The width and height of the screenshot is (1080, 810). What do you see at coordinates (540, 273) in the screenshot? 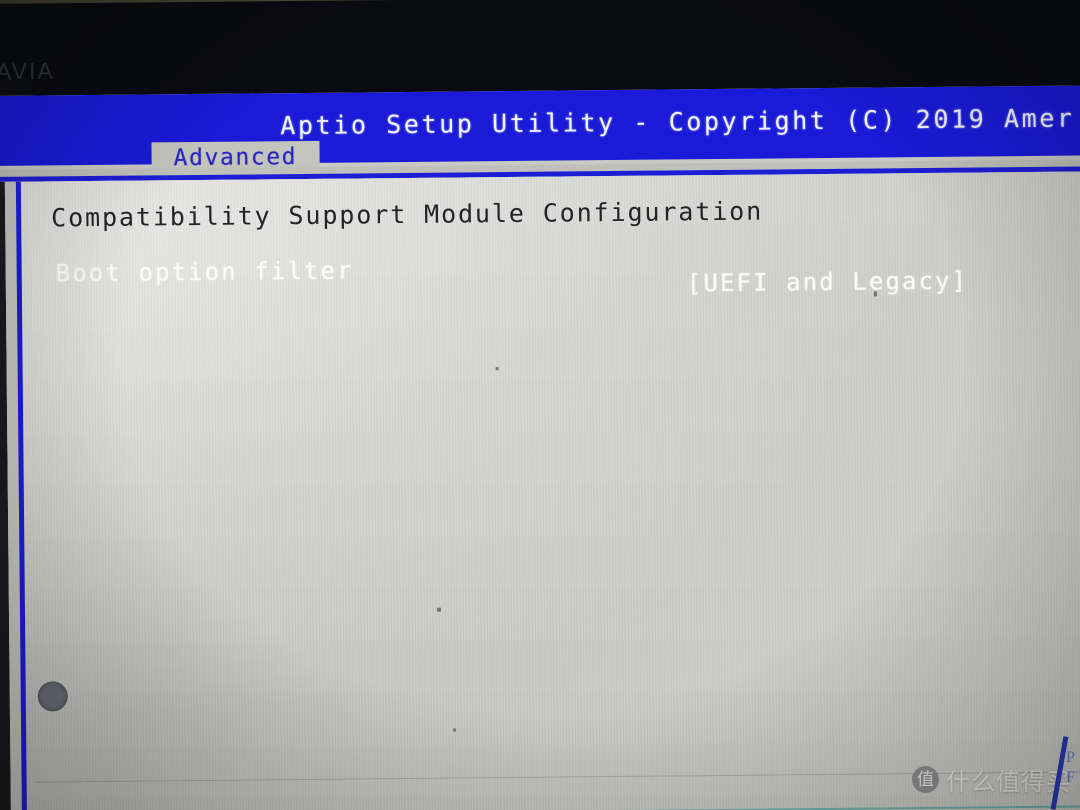
I see `setting-row-boot-option-filter: Boot option filter [UEFI and Legacy]` at bounding box center [540, 273].